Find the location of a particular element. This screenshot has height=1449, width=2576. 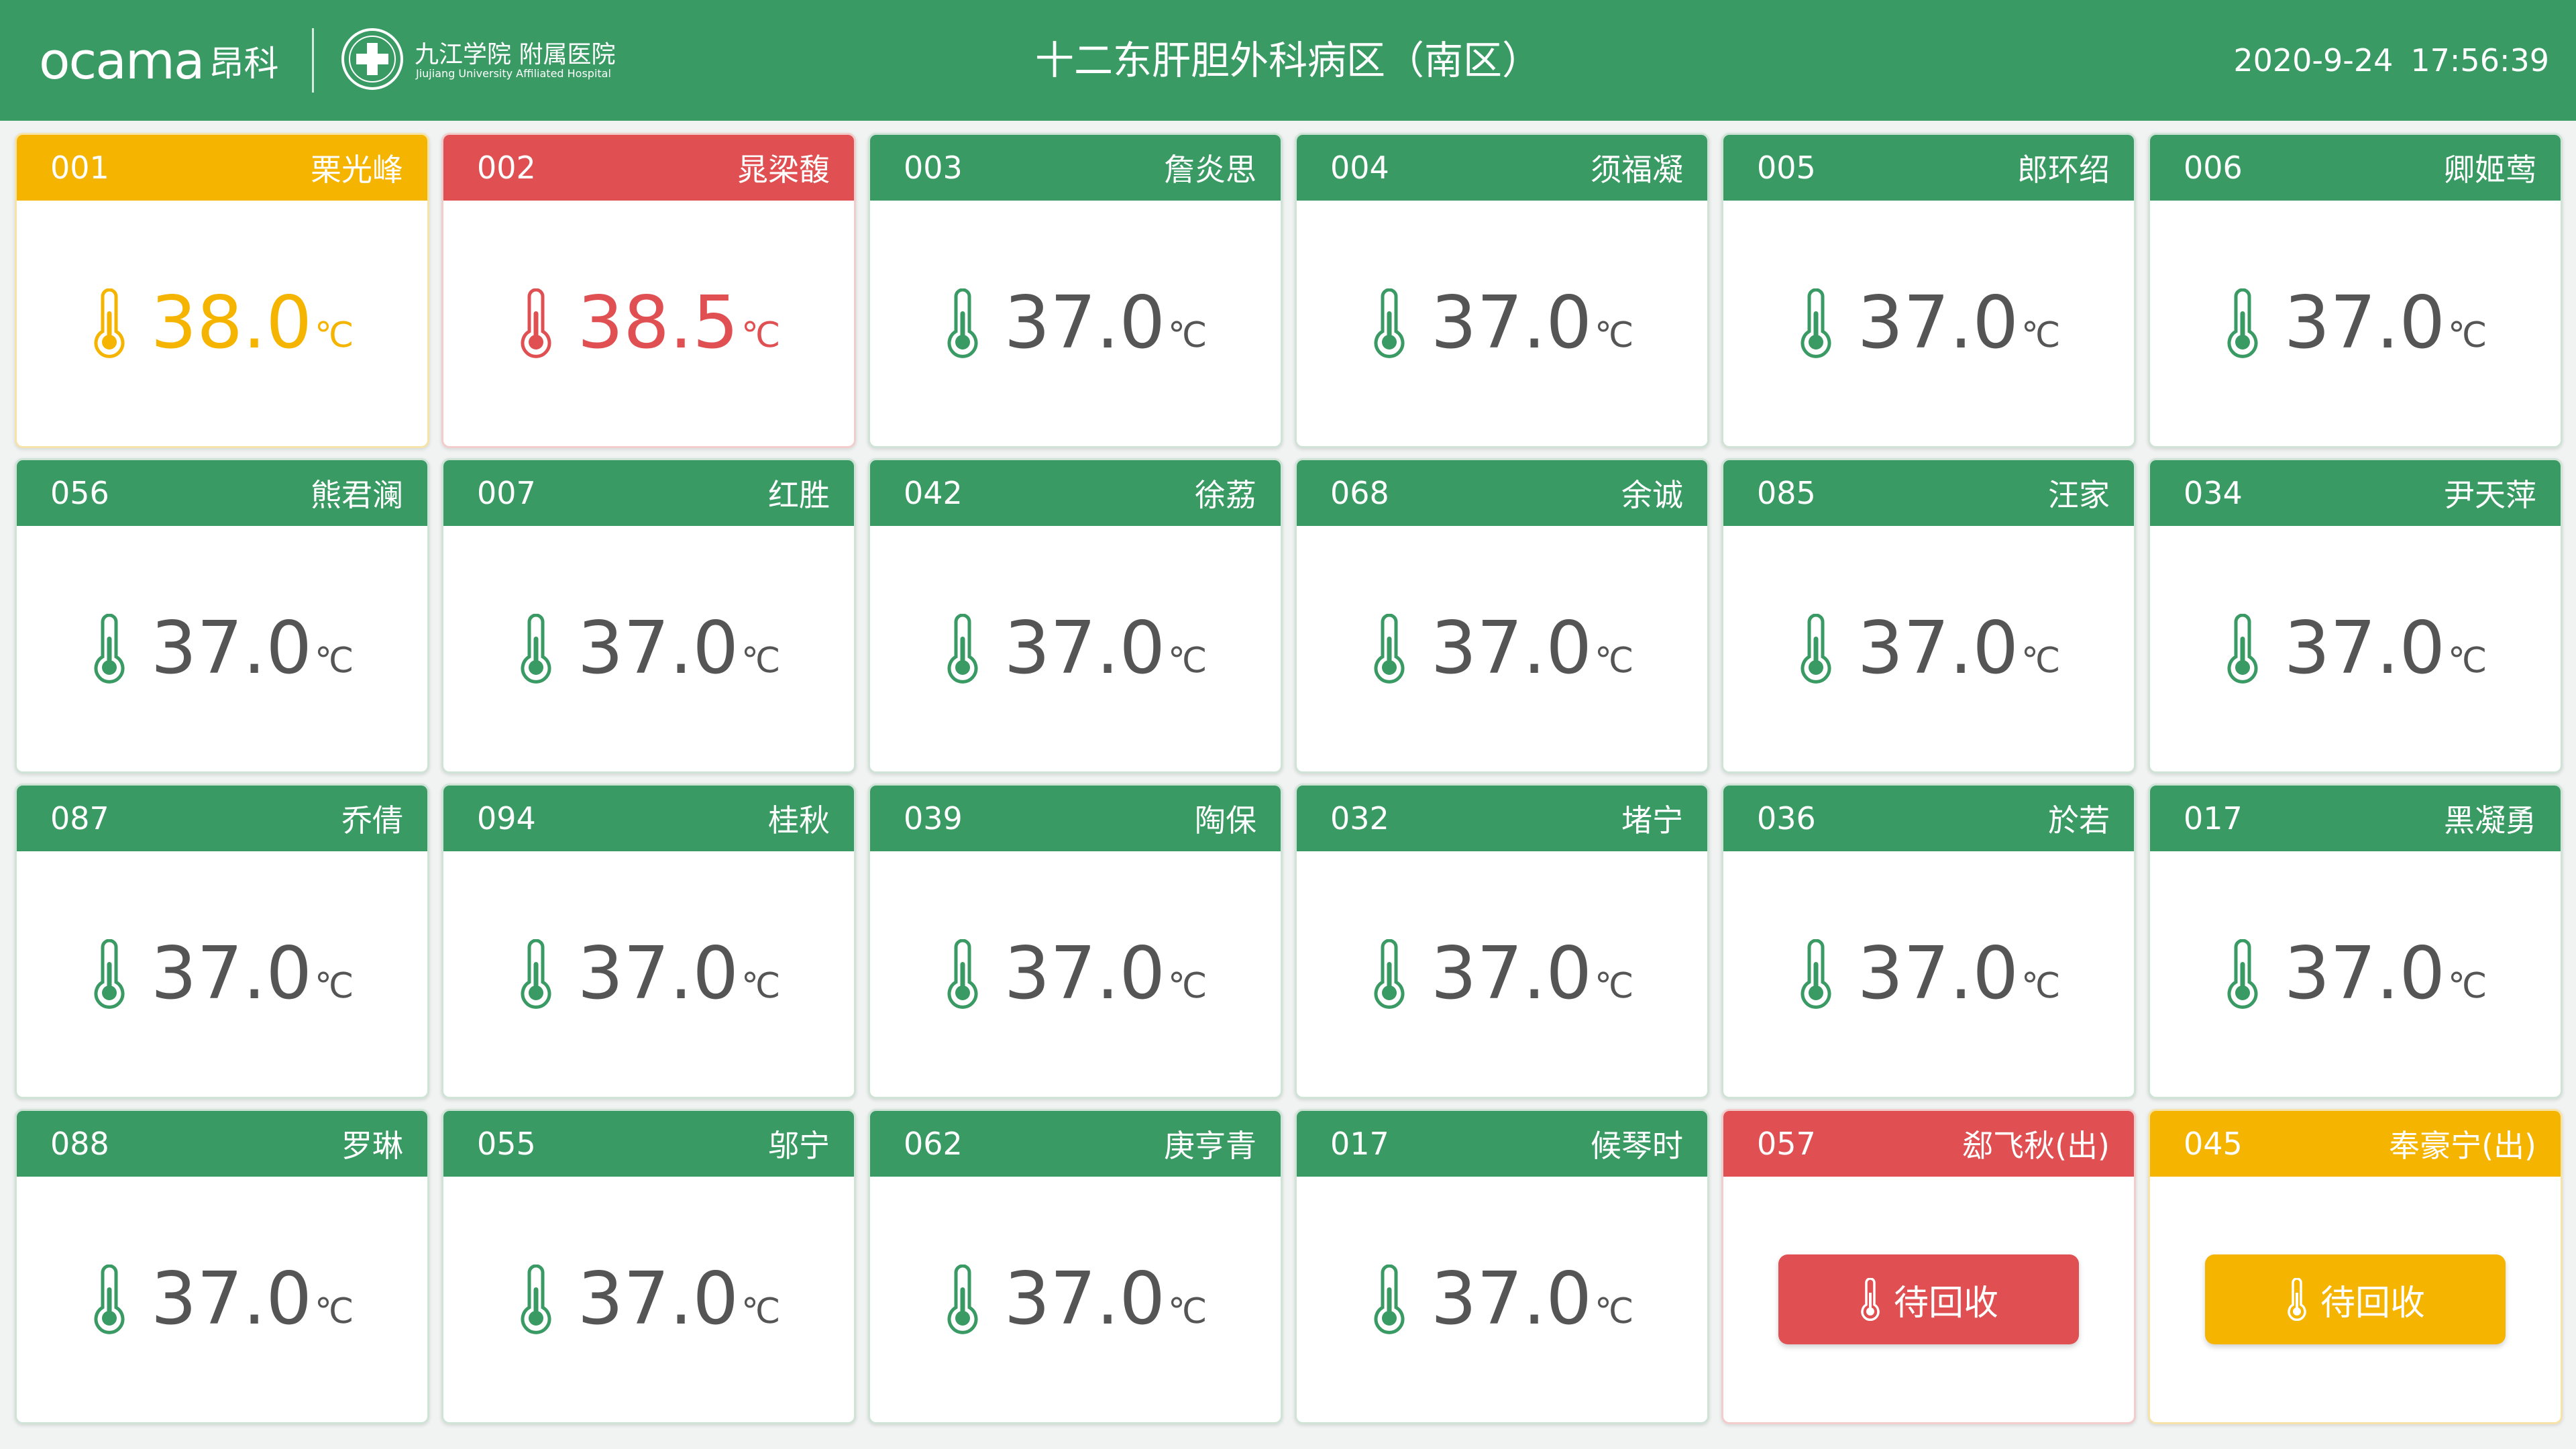

bed-number: 034 is located at coordinates (2213, 493).